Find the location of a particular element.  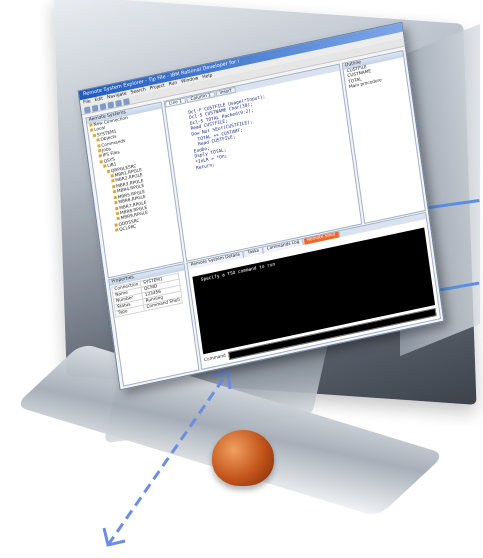

tab-tasks: Tasks is located at coordinates (254, 252).